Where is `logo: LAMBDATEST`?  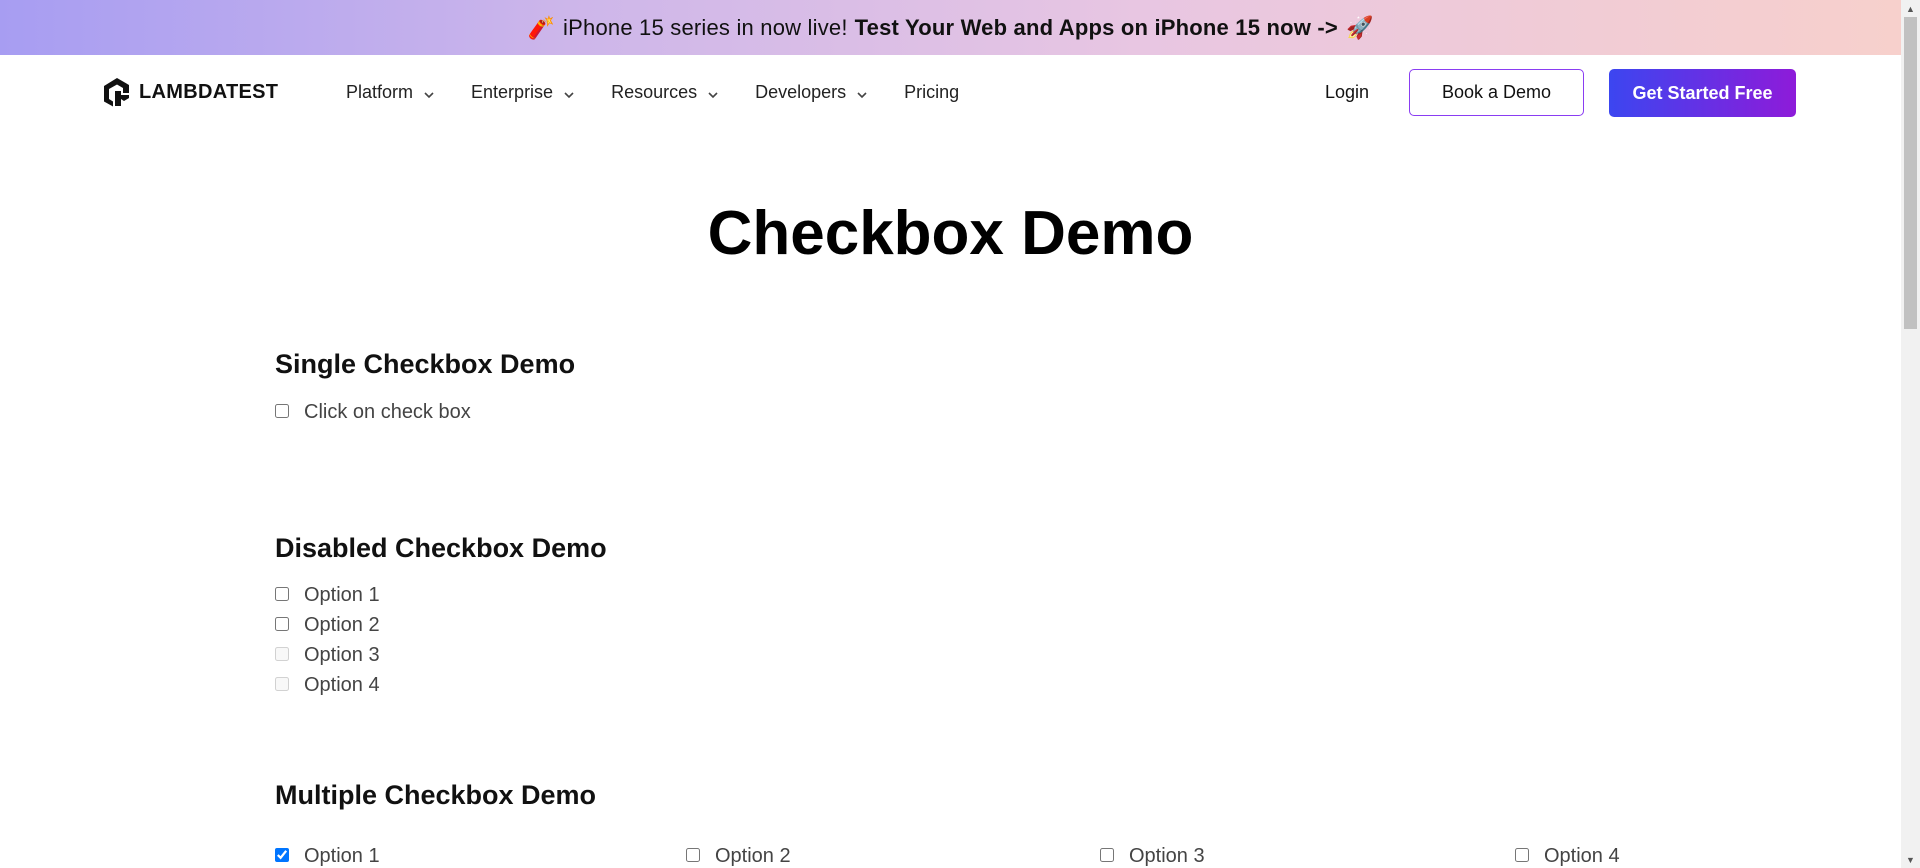
logo: LAMBDATEST is located at coordinates (190, 92).